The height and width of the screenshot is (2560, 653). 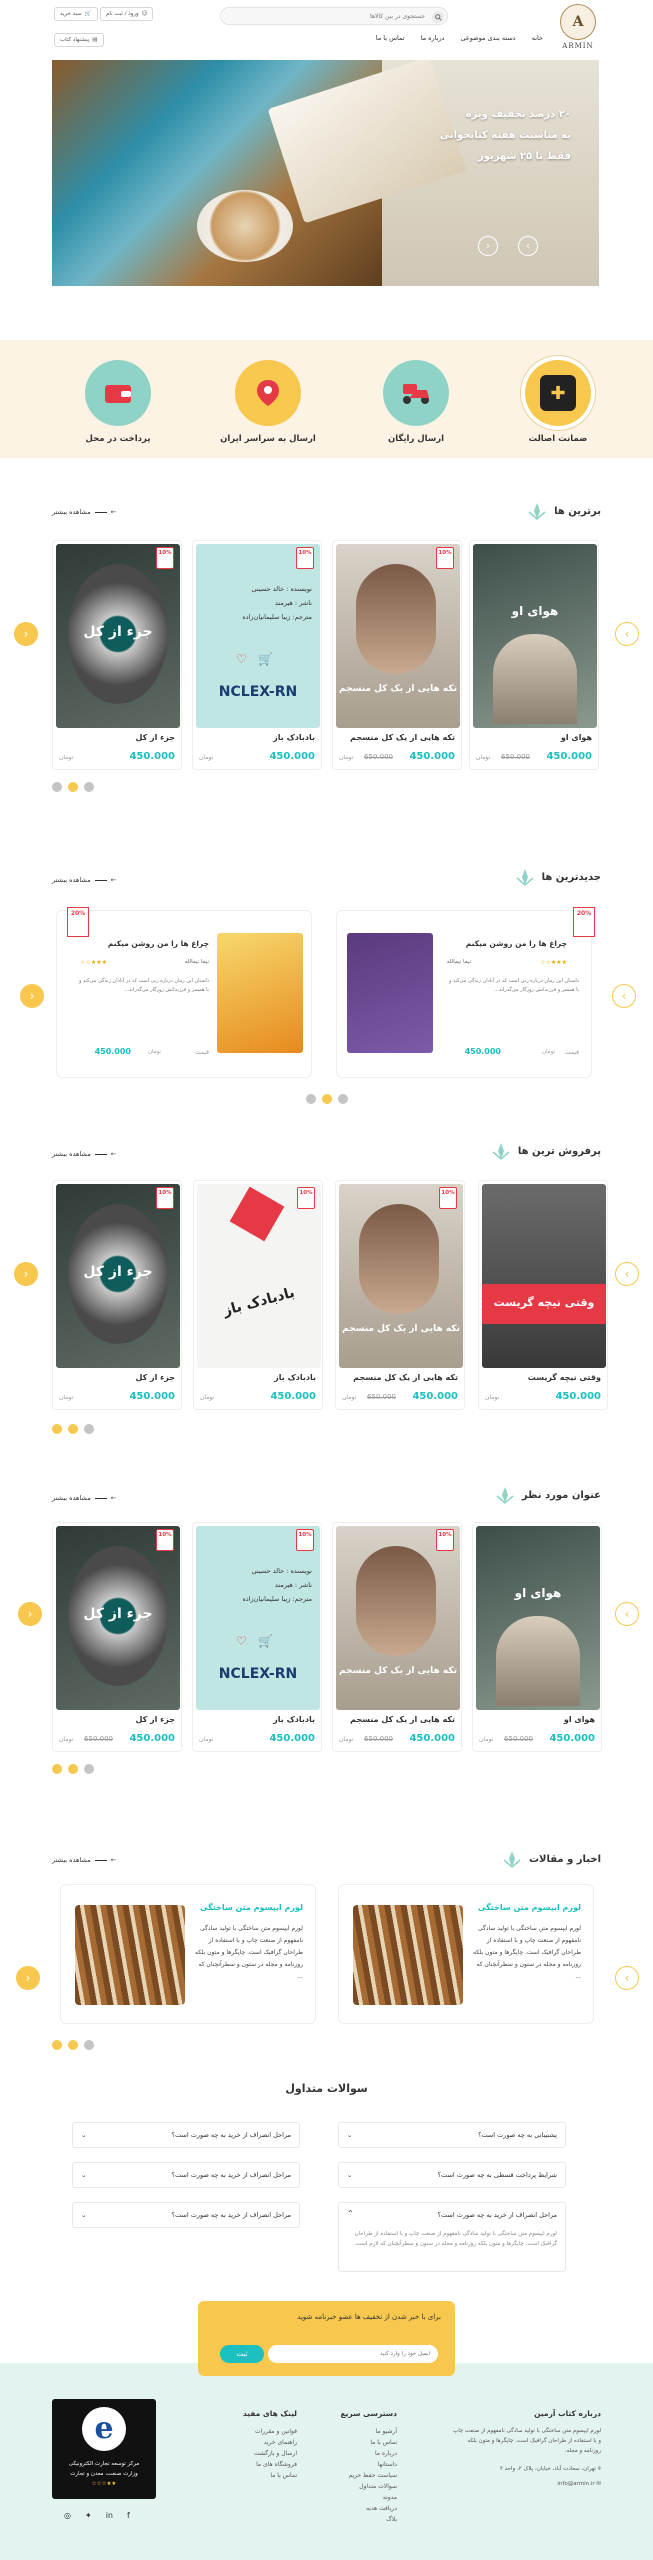 I want to click on newsletter-submit-button: ثبت, so click(x=242, y=2354).